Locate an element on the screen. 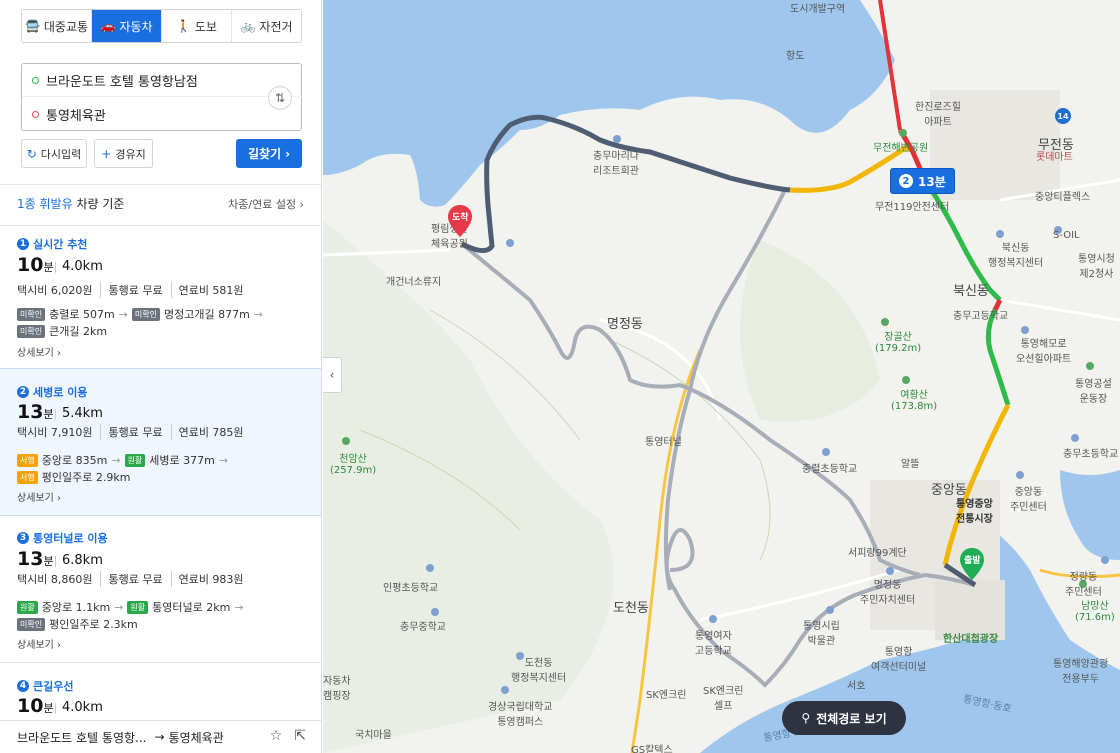  destination-field: 통영체육관 is located at coordinates (142, 114).